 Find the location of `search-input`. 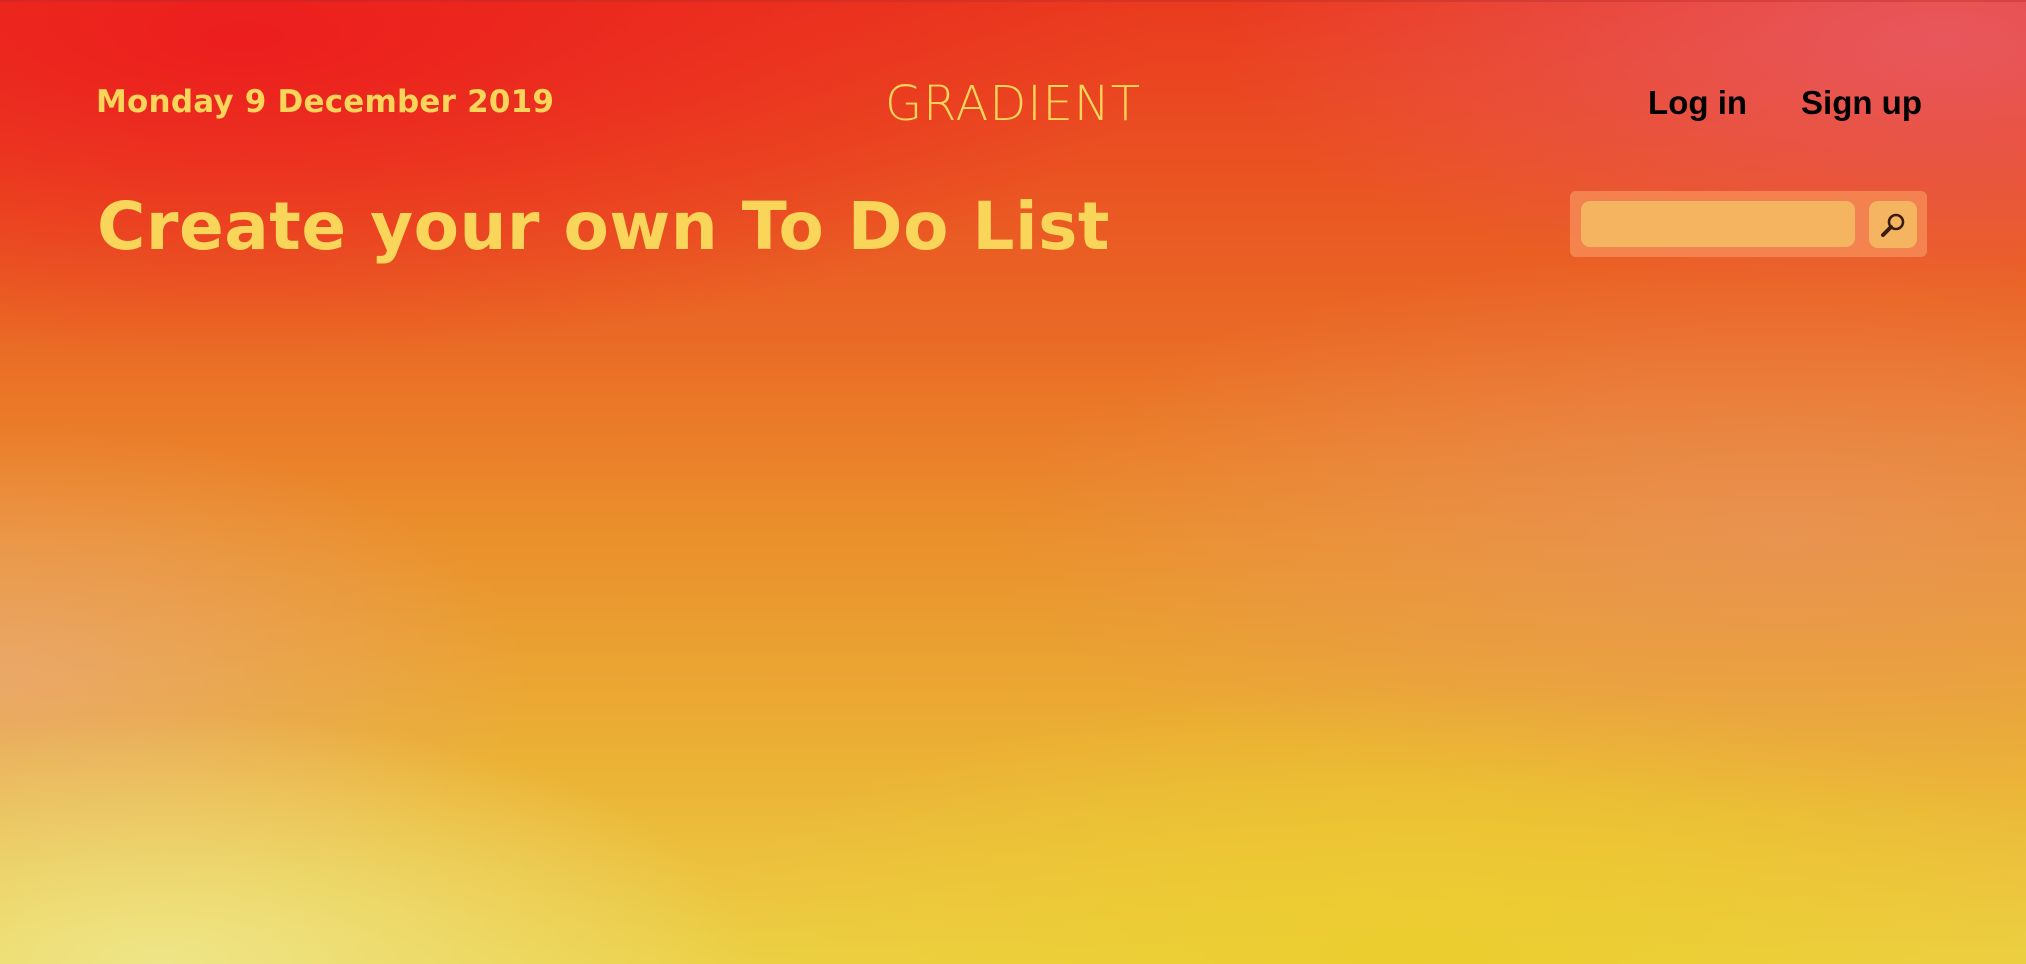

search-input is located at coordinates (1718, 224).